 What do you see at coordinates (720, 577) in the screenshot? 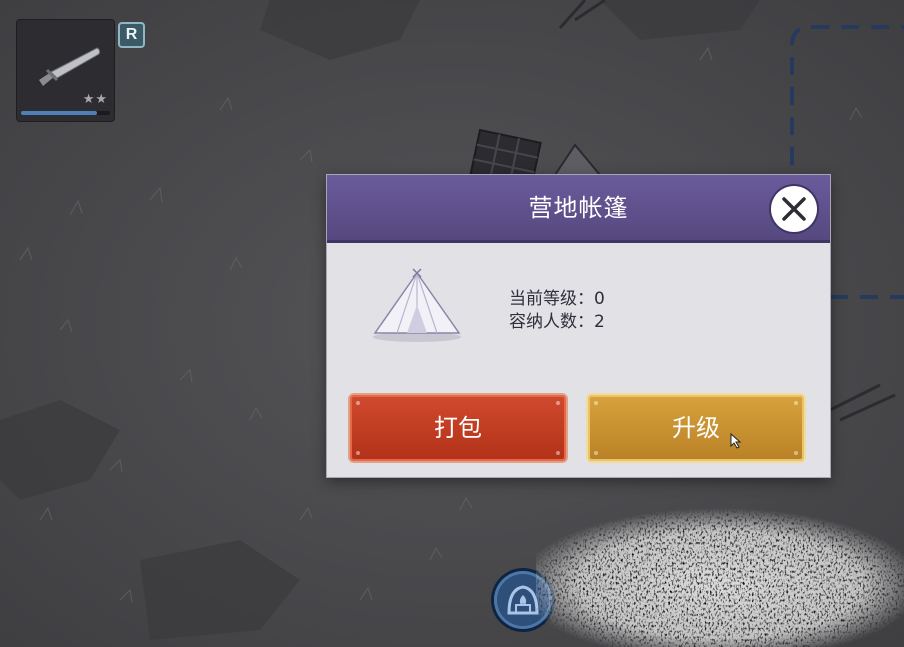
I see `fog-of-war-noise` at bounding box center [720, 577].